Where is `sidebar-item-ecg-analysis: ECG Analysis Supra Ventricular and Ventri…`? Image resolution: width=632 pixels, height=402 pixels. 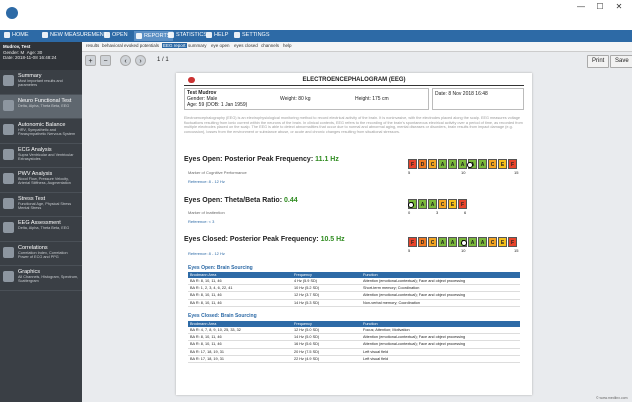 sidebar-item-ecg-analysis: ECG Analysis Supra Ventricular and Ventri… is located at coordinates (41, 156).